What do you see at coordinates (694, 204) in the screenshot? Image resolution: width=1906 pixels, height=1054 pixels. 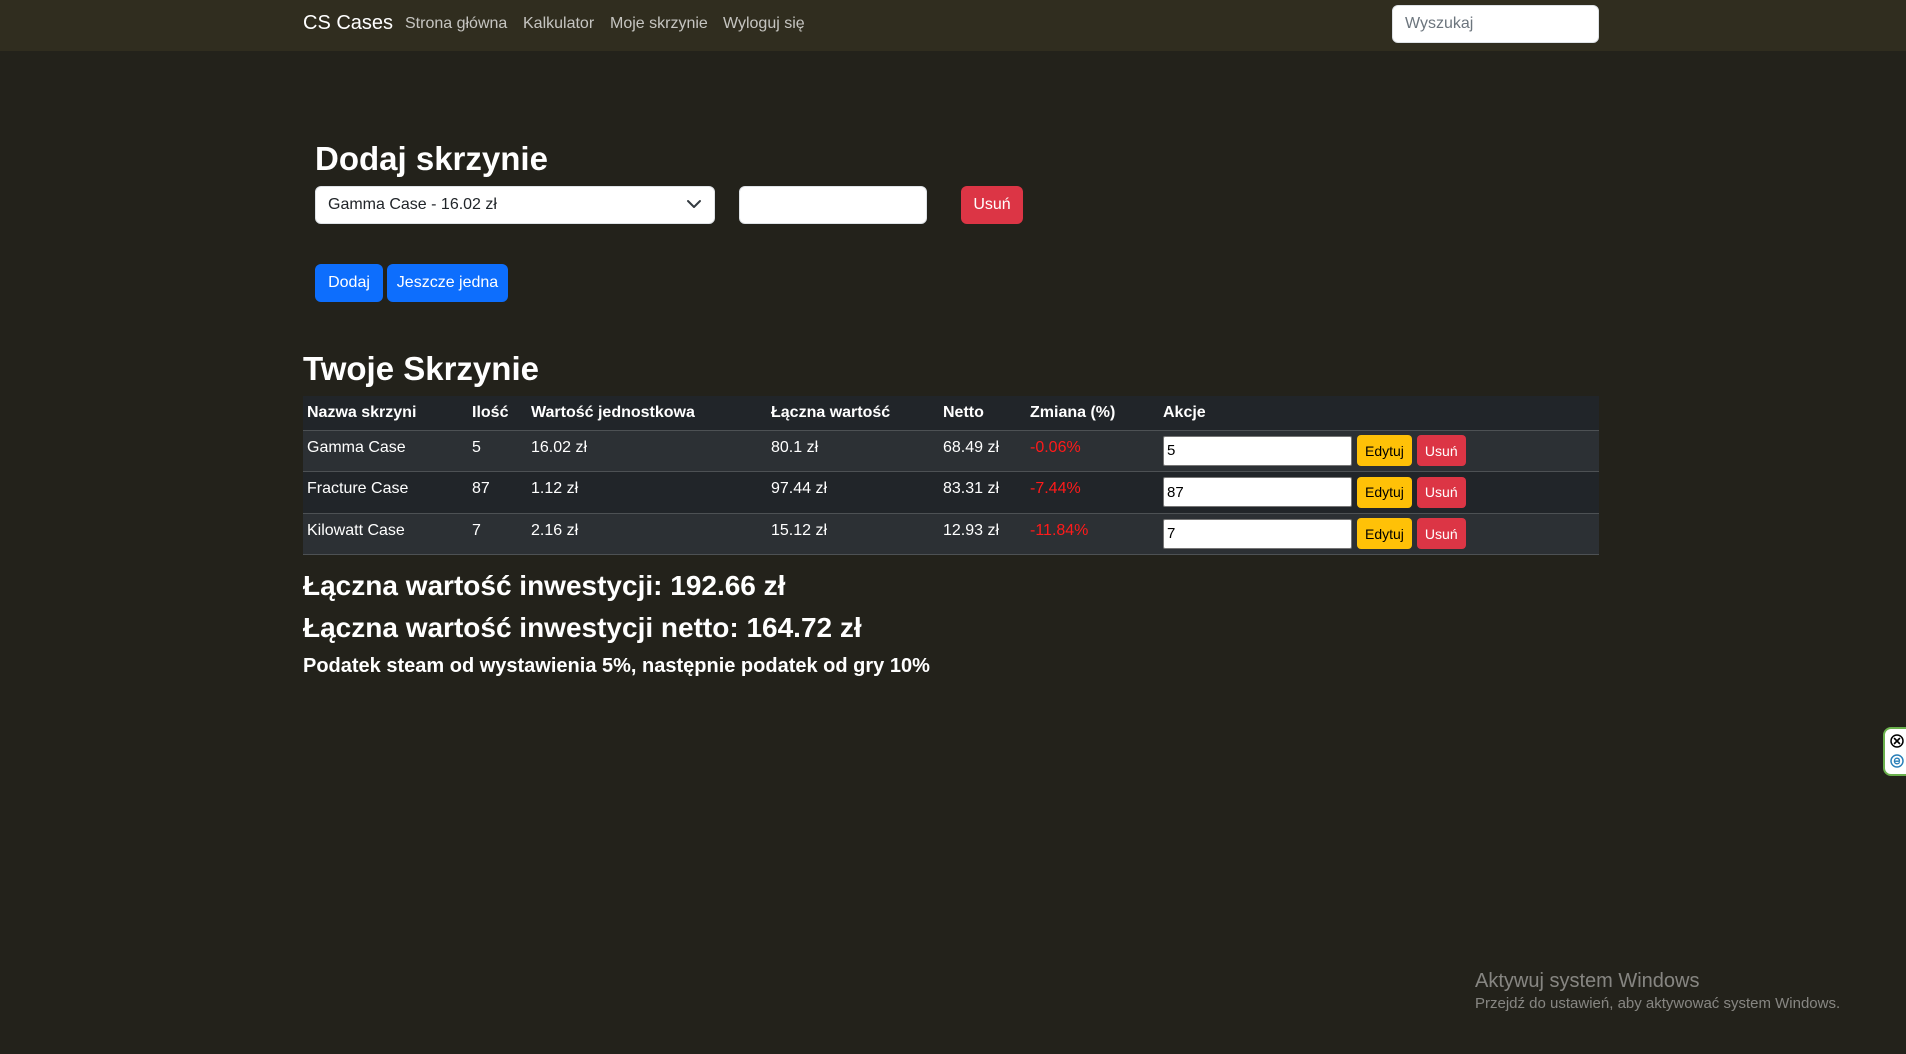 I see `chevron-down-icon` at bounding box center [694, 204].